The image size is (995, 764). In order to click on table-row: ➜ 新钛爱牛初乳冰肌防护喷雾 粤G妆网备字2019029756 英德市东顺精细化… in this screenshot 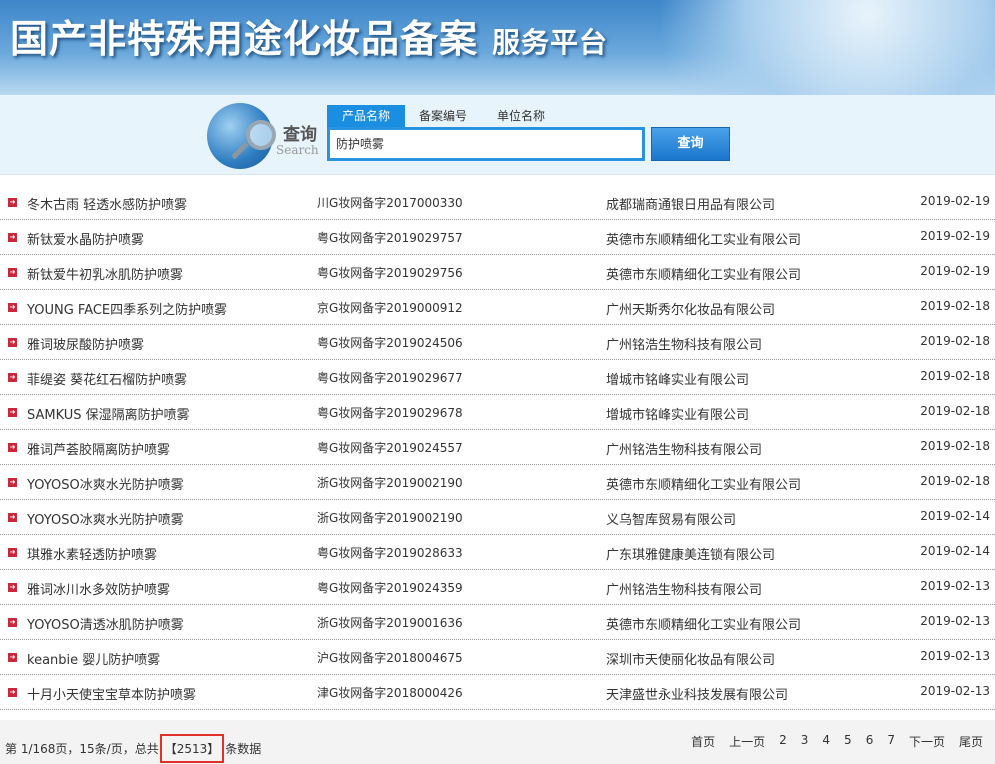, I will do `click(497, 272)`.